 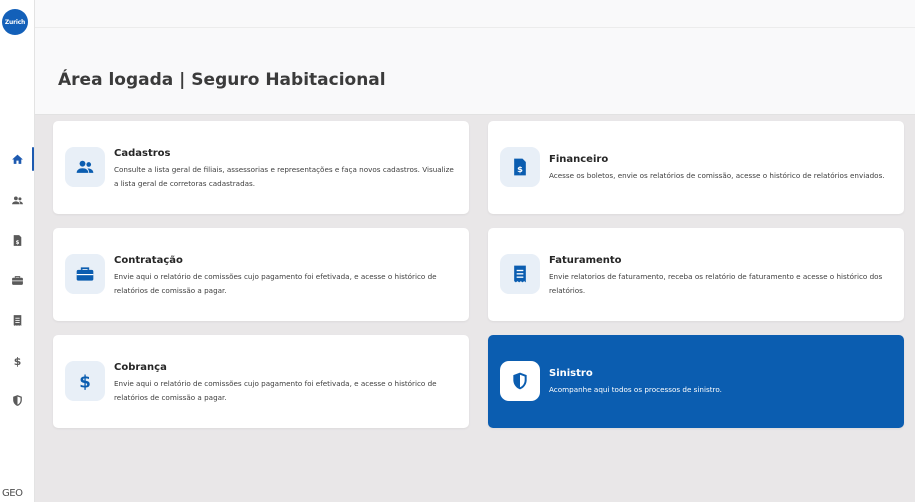 I want to click on card-title: Sinistro, so click(x=571, y=373).